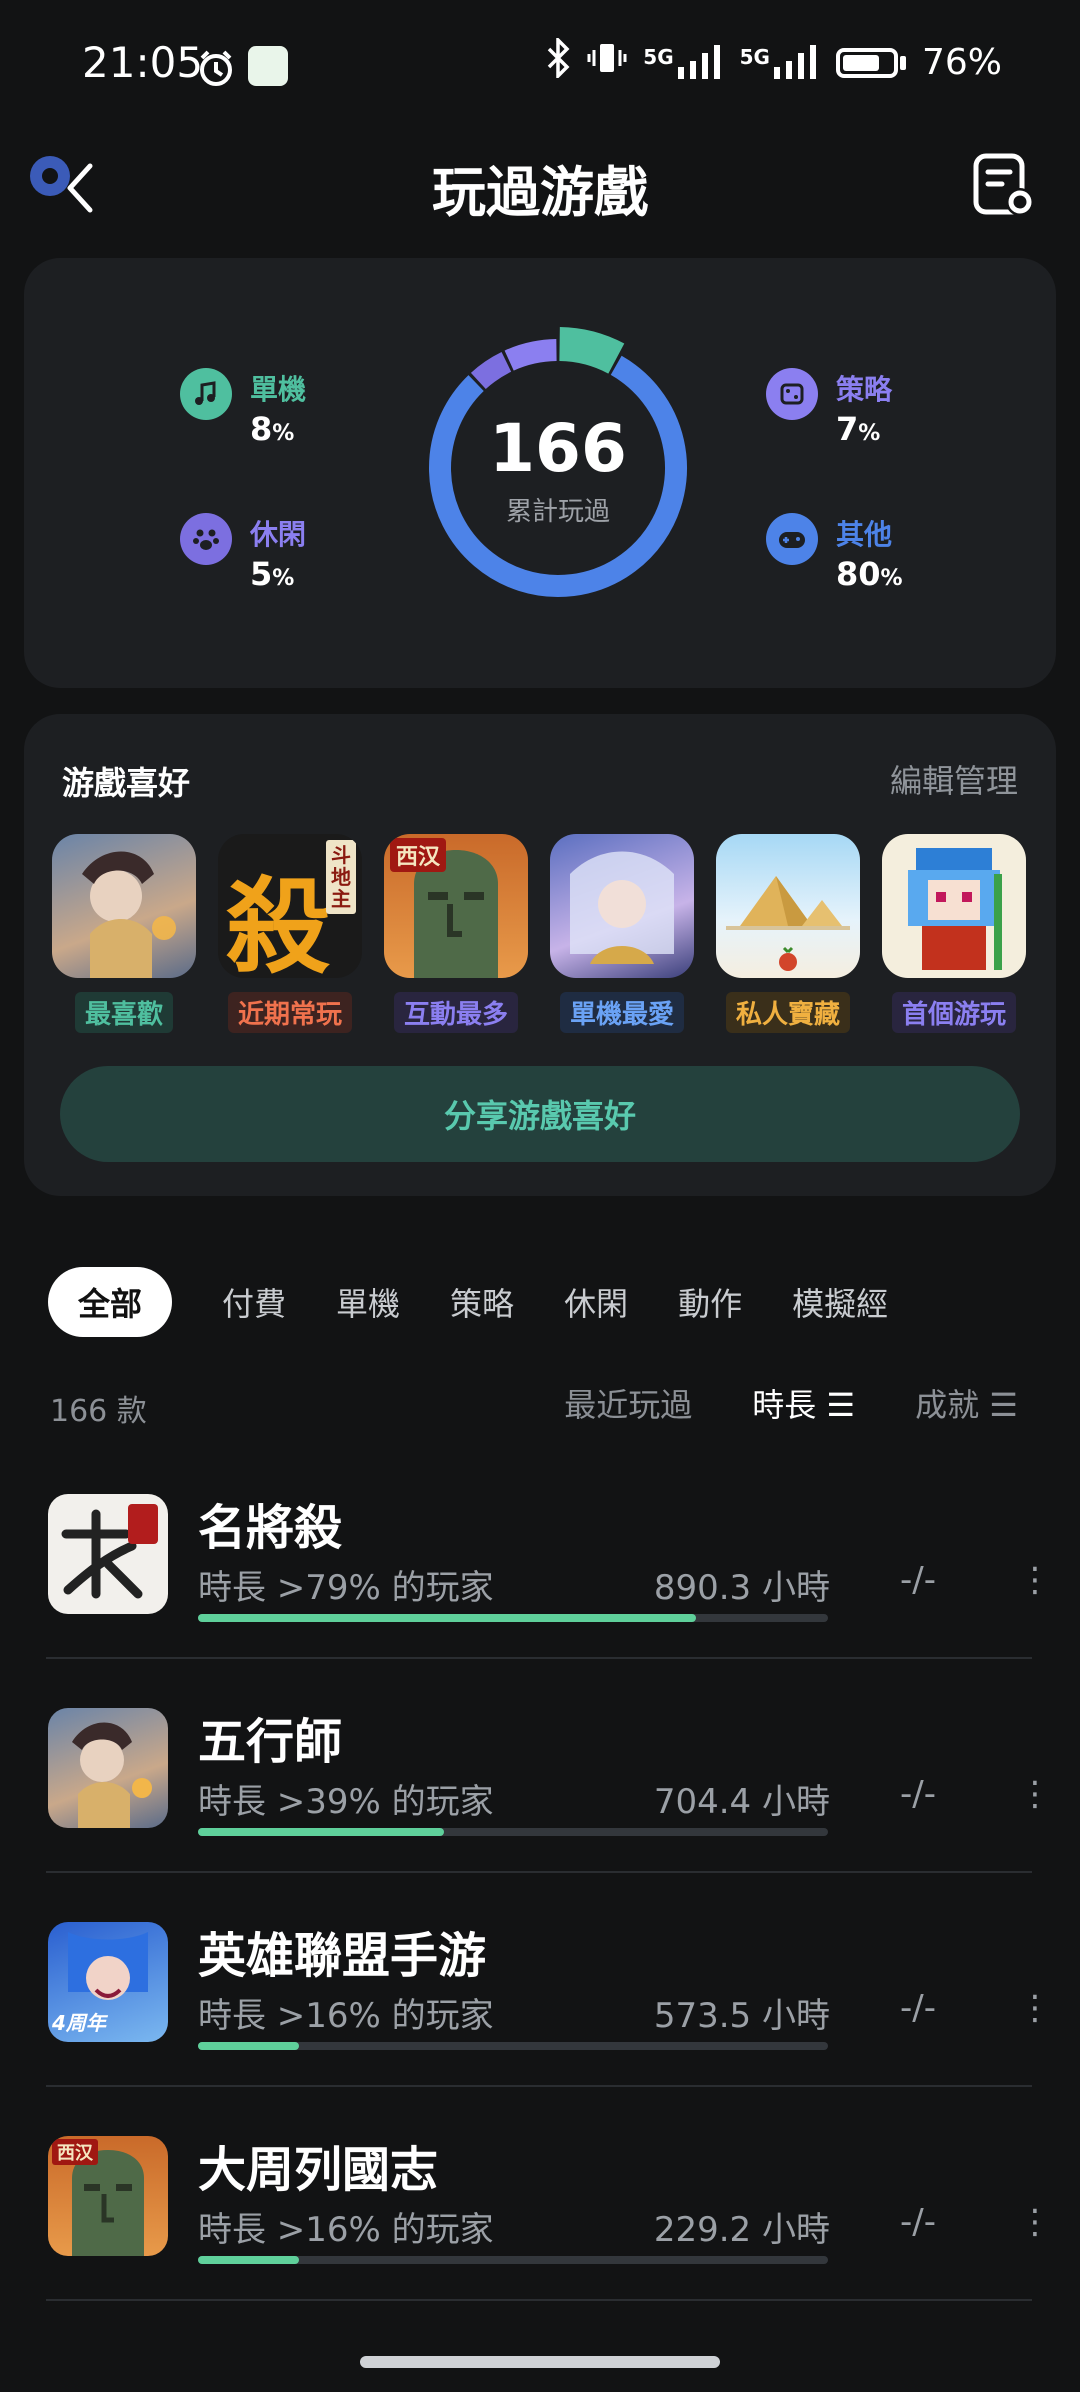  I want to click on sort-options: 最近玩過 時長 ☰ 成就 ☰, so click(791, 1403).